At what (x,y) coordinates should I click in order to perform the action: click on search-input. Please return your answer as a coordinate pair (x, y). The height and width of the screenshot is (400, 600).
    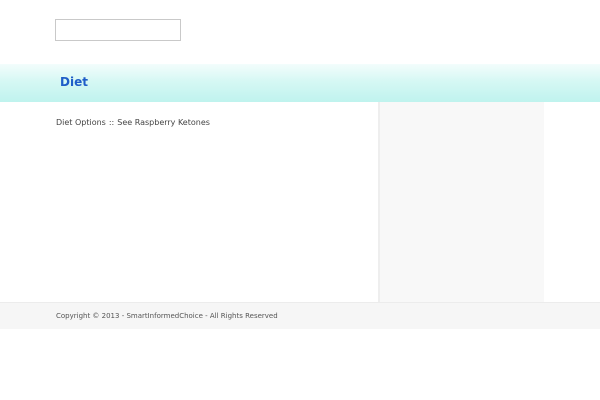
    Looking at the image, I should click on (118, 30).